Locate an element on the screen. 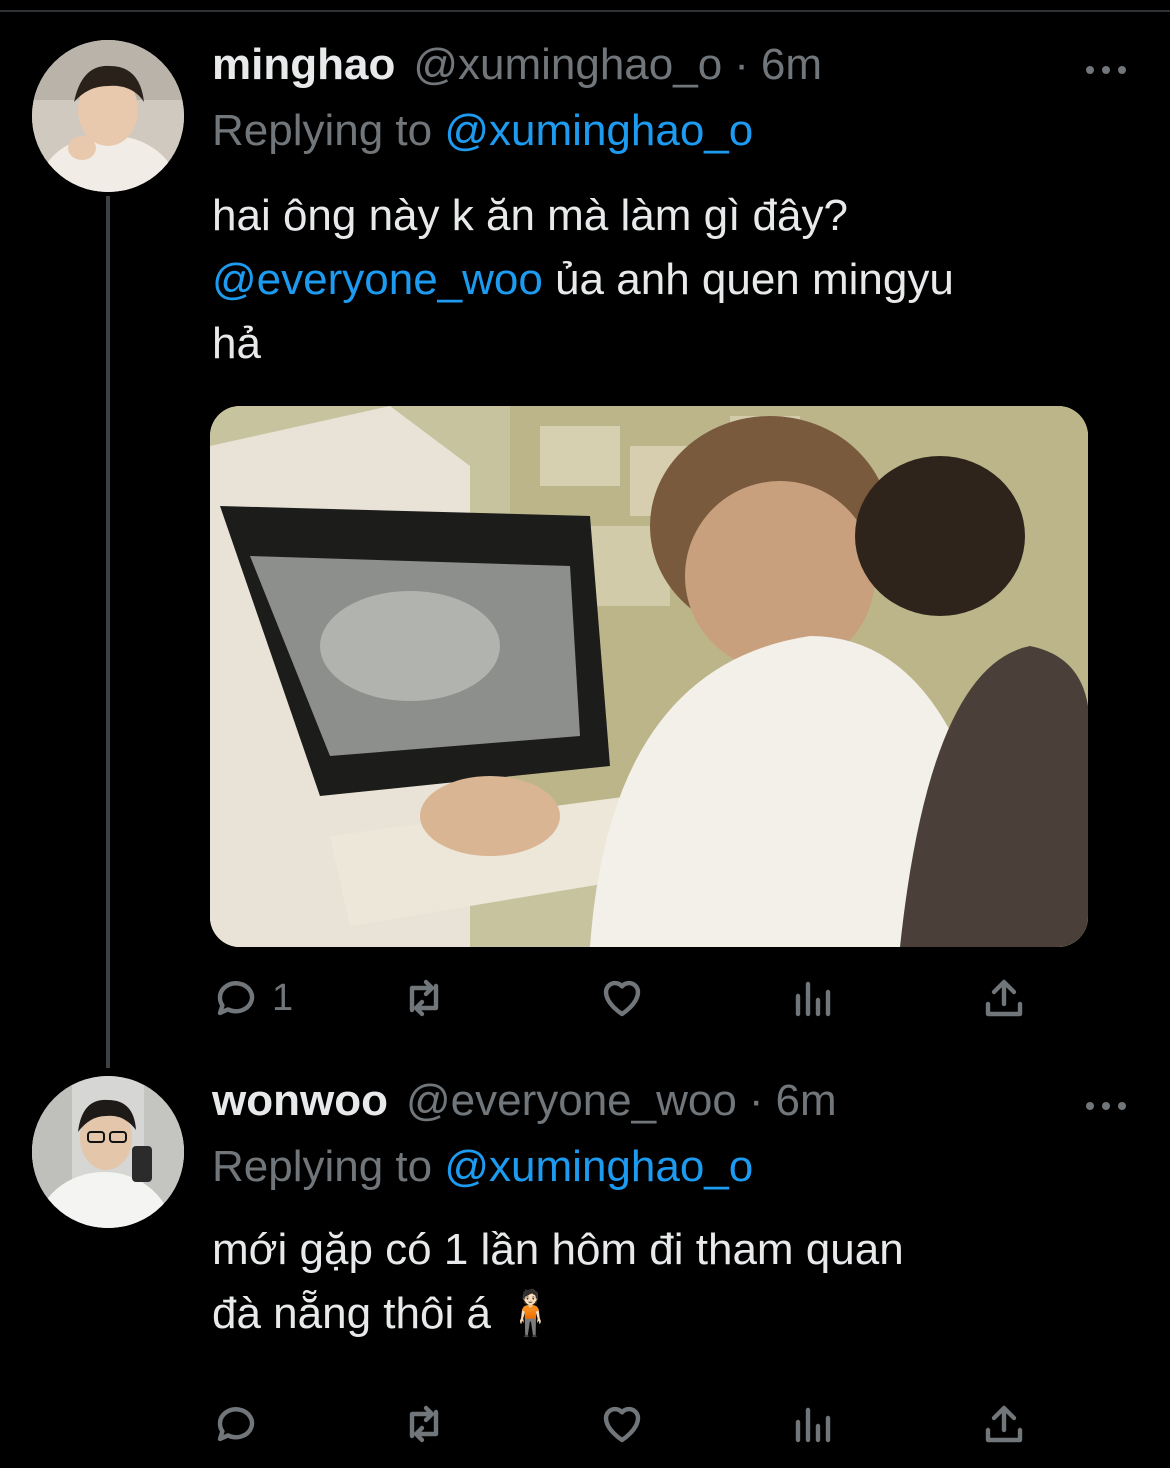  tweet-text-line: @everyone_woo ủa anh quen mingyu is located at coordinates (672, 280).